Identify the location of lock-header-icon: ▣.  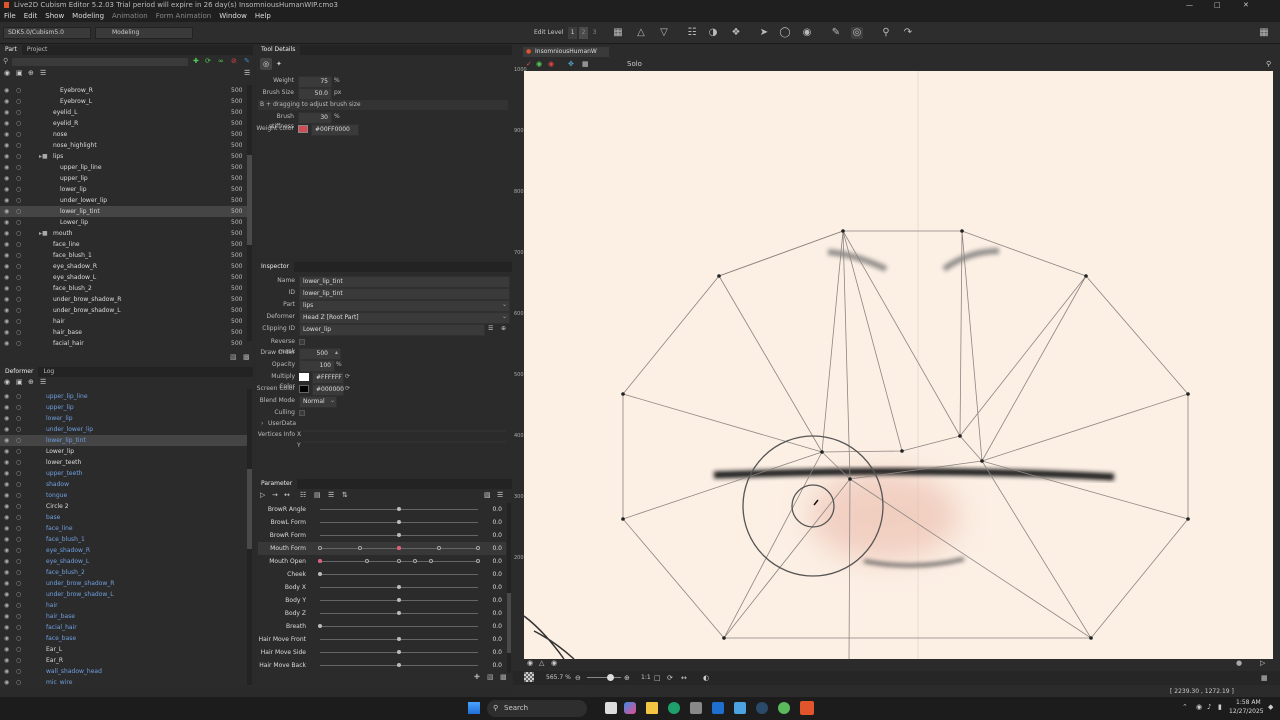
(19, 382).